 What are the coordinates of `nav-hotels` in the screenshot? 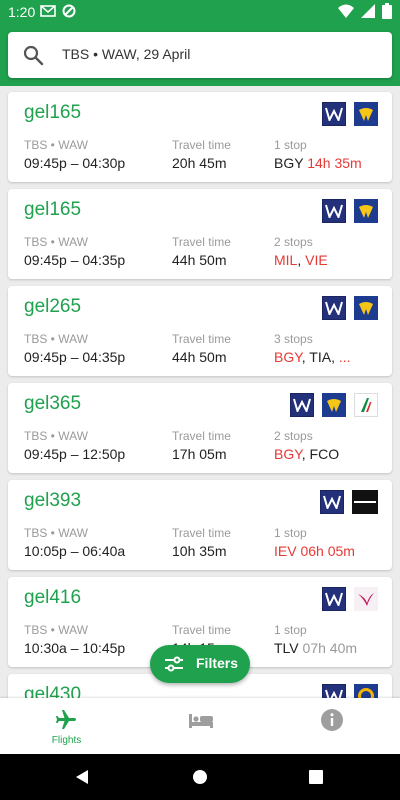 It's located at (199, 726).